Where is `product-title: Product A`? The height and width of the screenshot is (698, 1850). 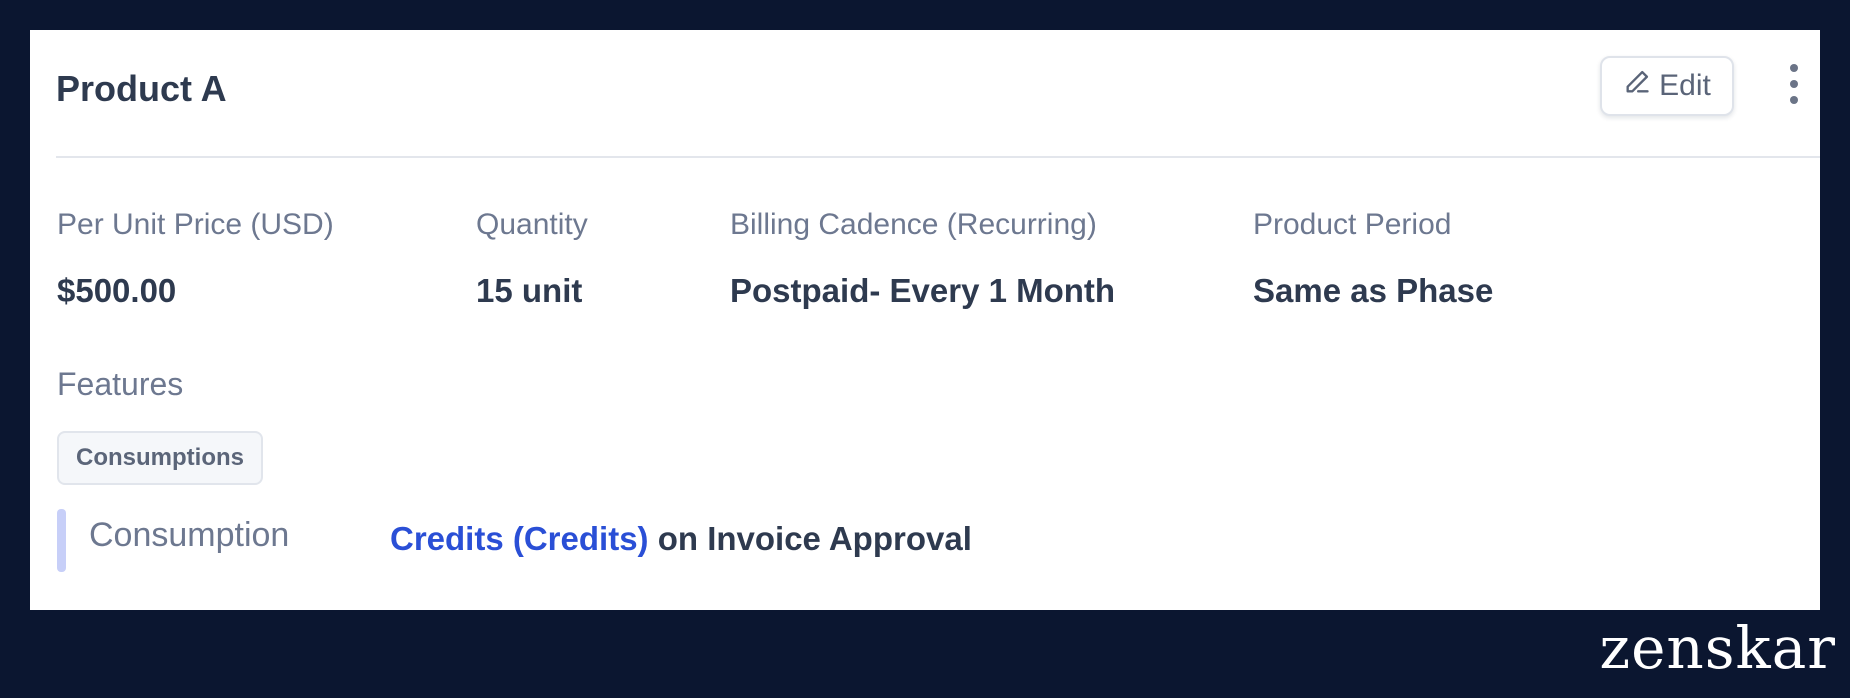
product-title: Product A is located at coordinates (141, 88).